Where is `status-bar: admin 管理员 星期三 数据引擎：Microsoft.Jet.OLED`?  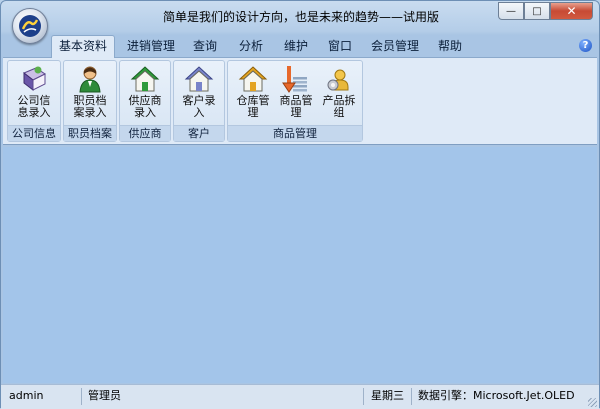
status-bar: admin 管理员 星期三 数据引擎：Microsoft.Jet.OLED is located at coordinates (300, 396).